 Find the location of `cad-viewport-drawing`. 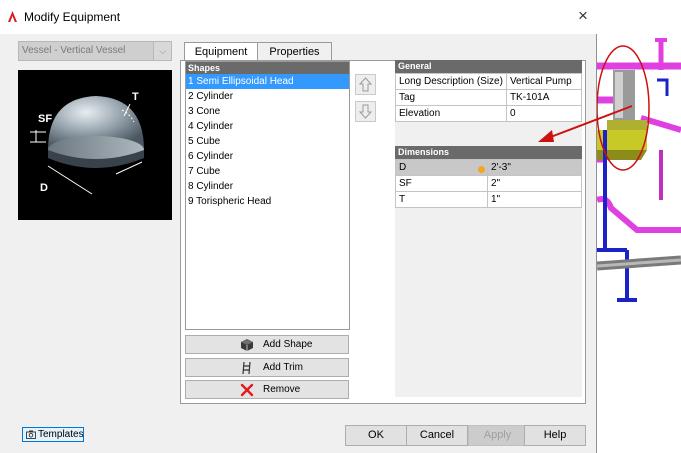

cad-viewport-drawing is located at coordinates (639, 226).